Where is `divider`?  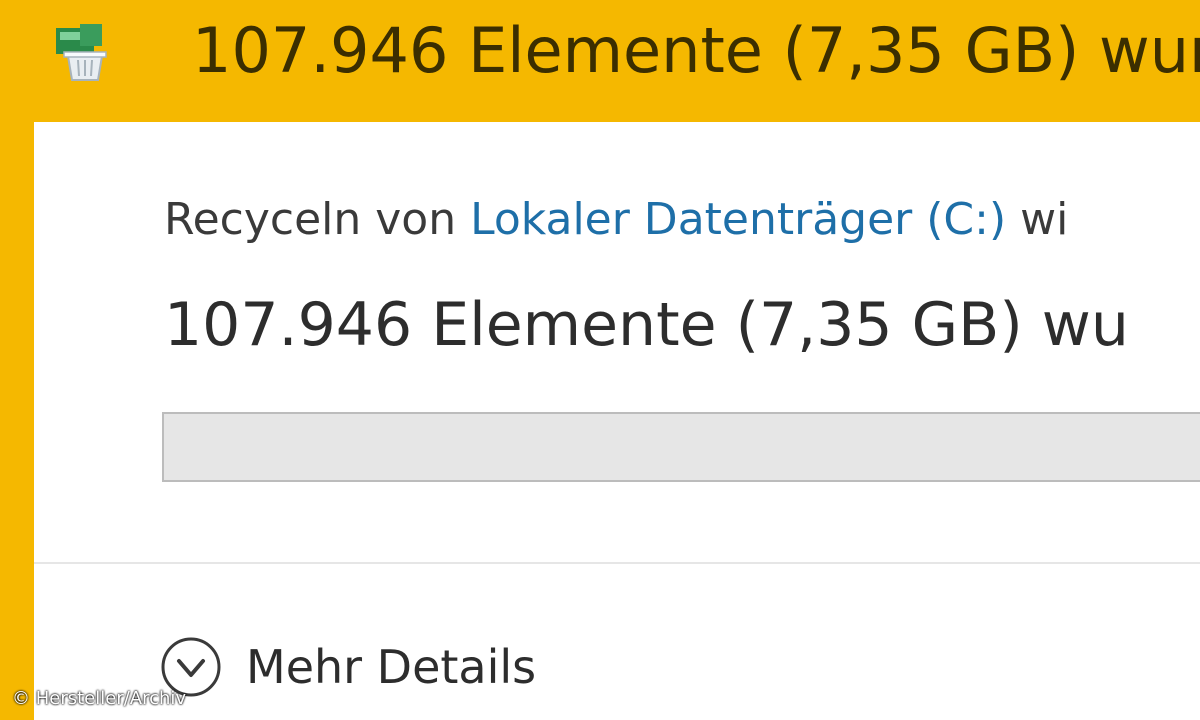 divider is located at coordinates (617, 563).